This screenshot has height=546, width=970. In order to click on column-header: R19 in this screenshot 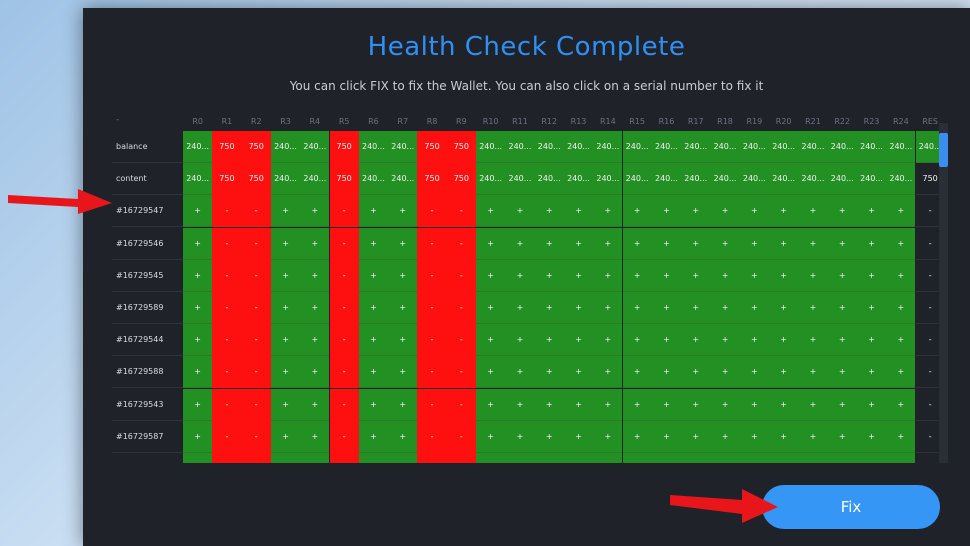, I will do `click(754, 121)`.